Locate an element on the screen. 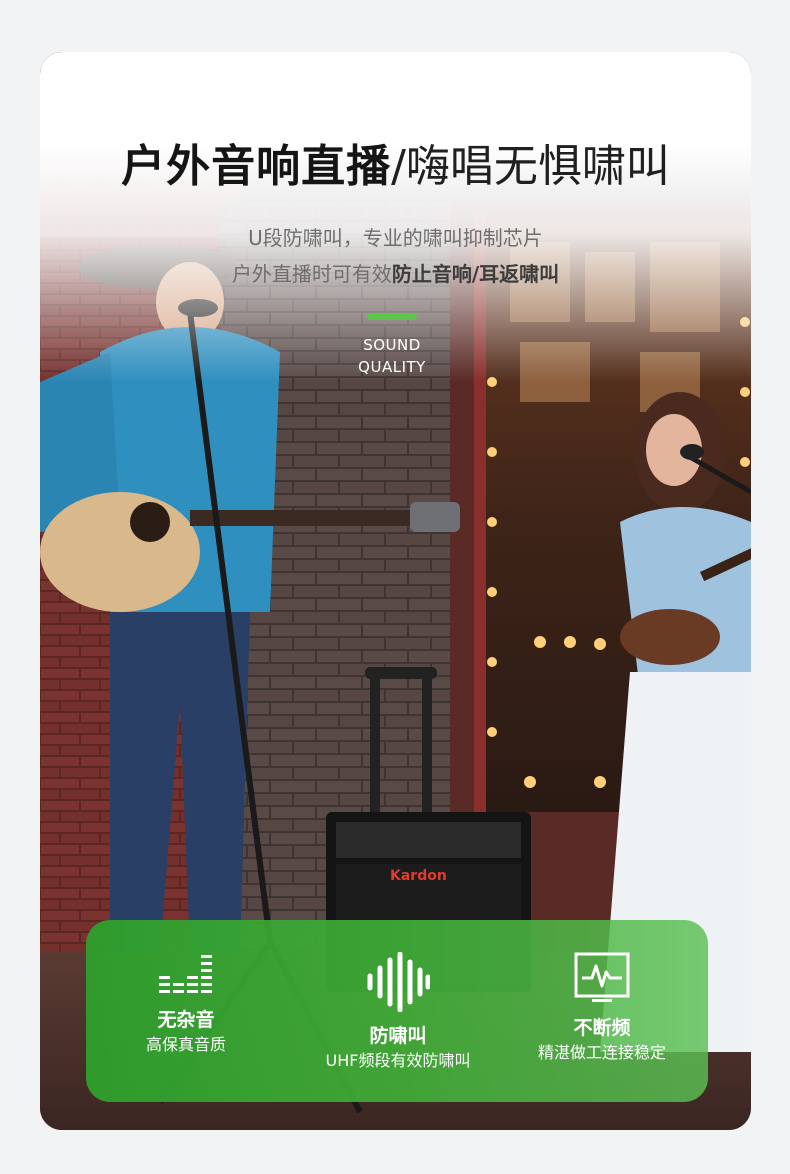 This screenshot has width=790, height=1174. subtitle-line-2-emphasis: 防止音响/耳返啸叫 is located at coordinates (475, 274).